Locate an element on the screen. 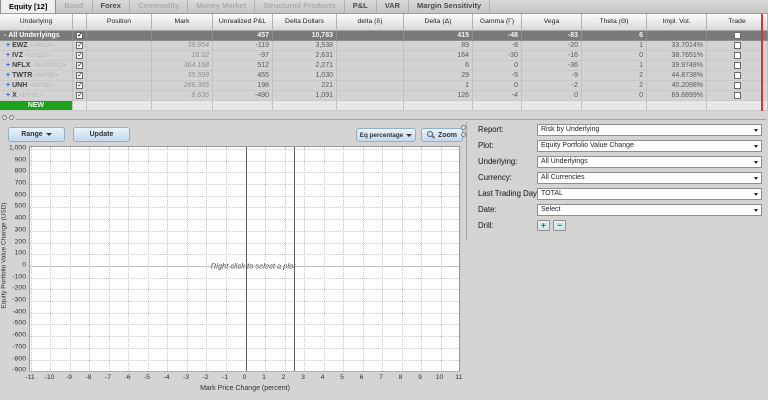  cell-value: 8.636 is located at coordinates (182, 96).